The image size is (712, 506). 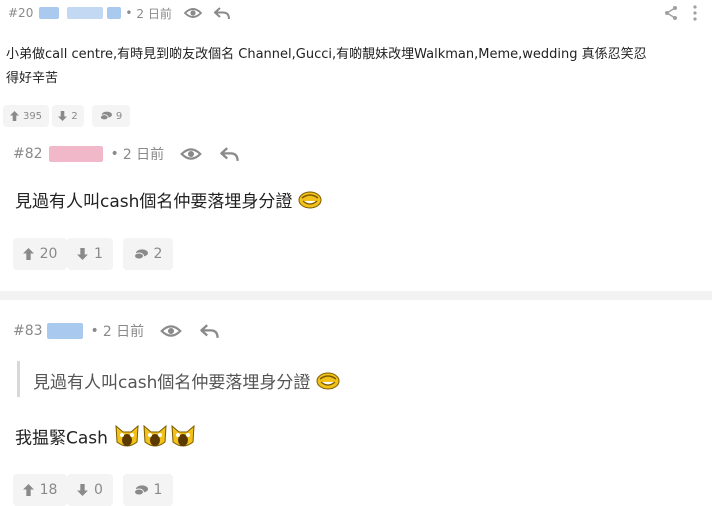 I want to click on like-button: 18, so click(x=40, y=490).